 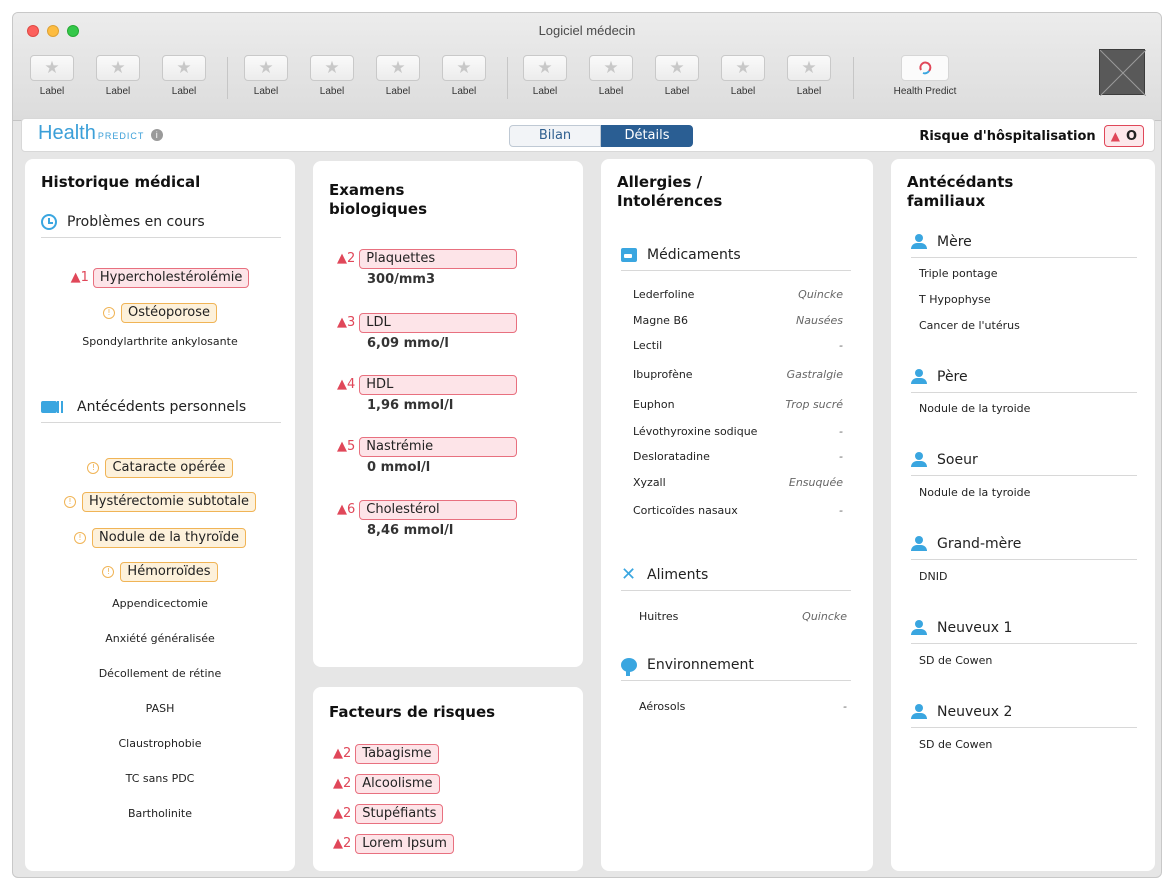 I want to click on risk-badge: ▲ O, so click(x=1123, y=136).